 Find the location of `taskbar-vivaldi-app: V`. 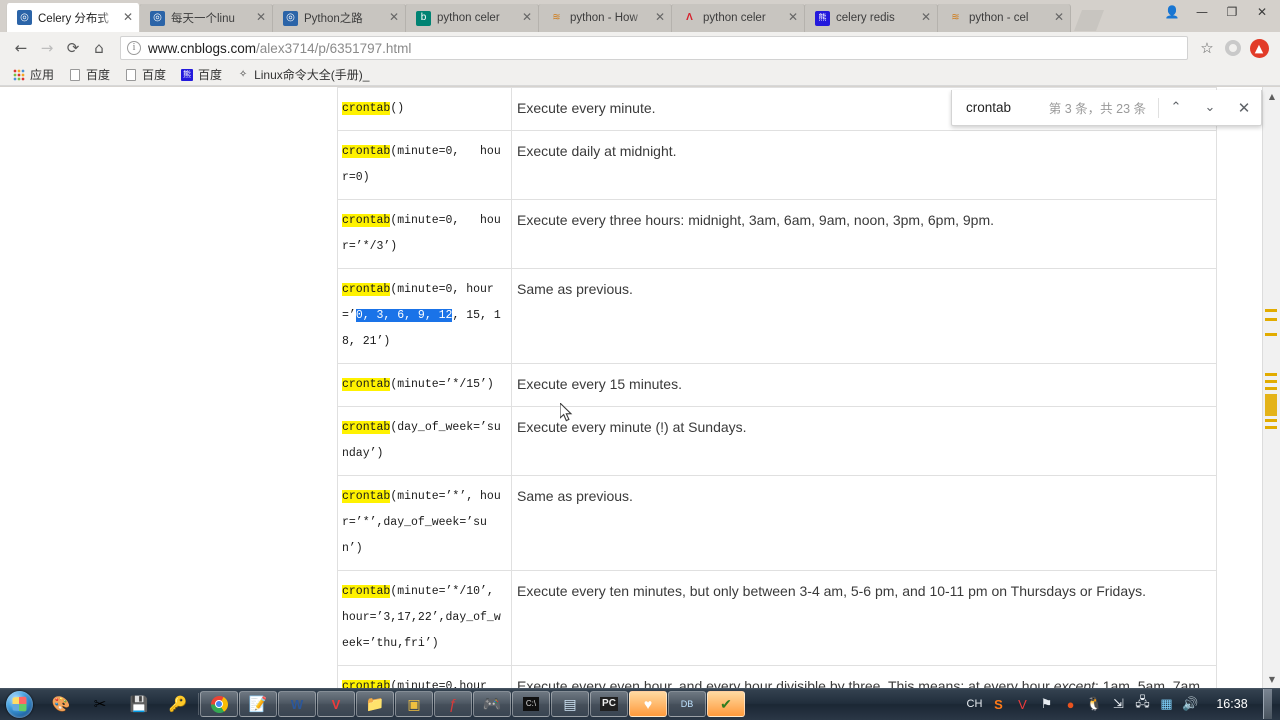

taskbar-vivaldi-app: V is located at coordinates (336, 704).